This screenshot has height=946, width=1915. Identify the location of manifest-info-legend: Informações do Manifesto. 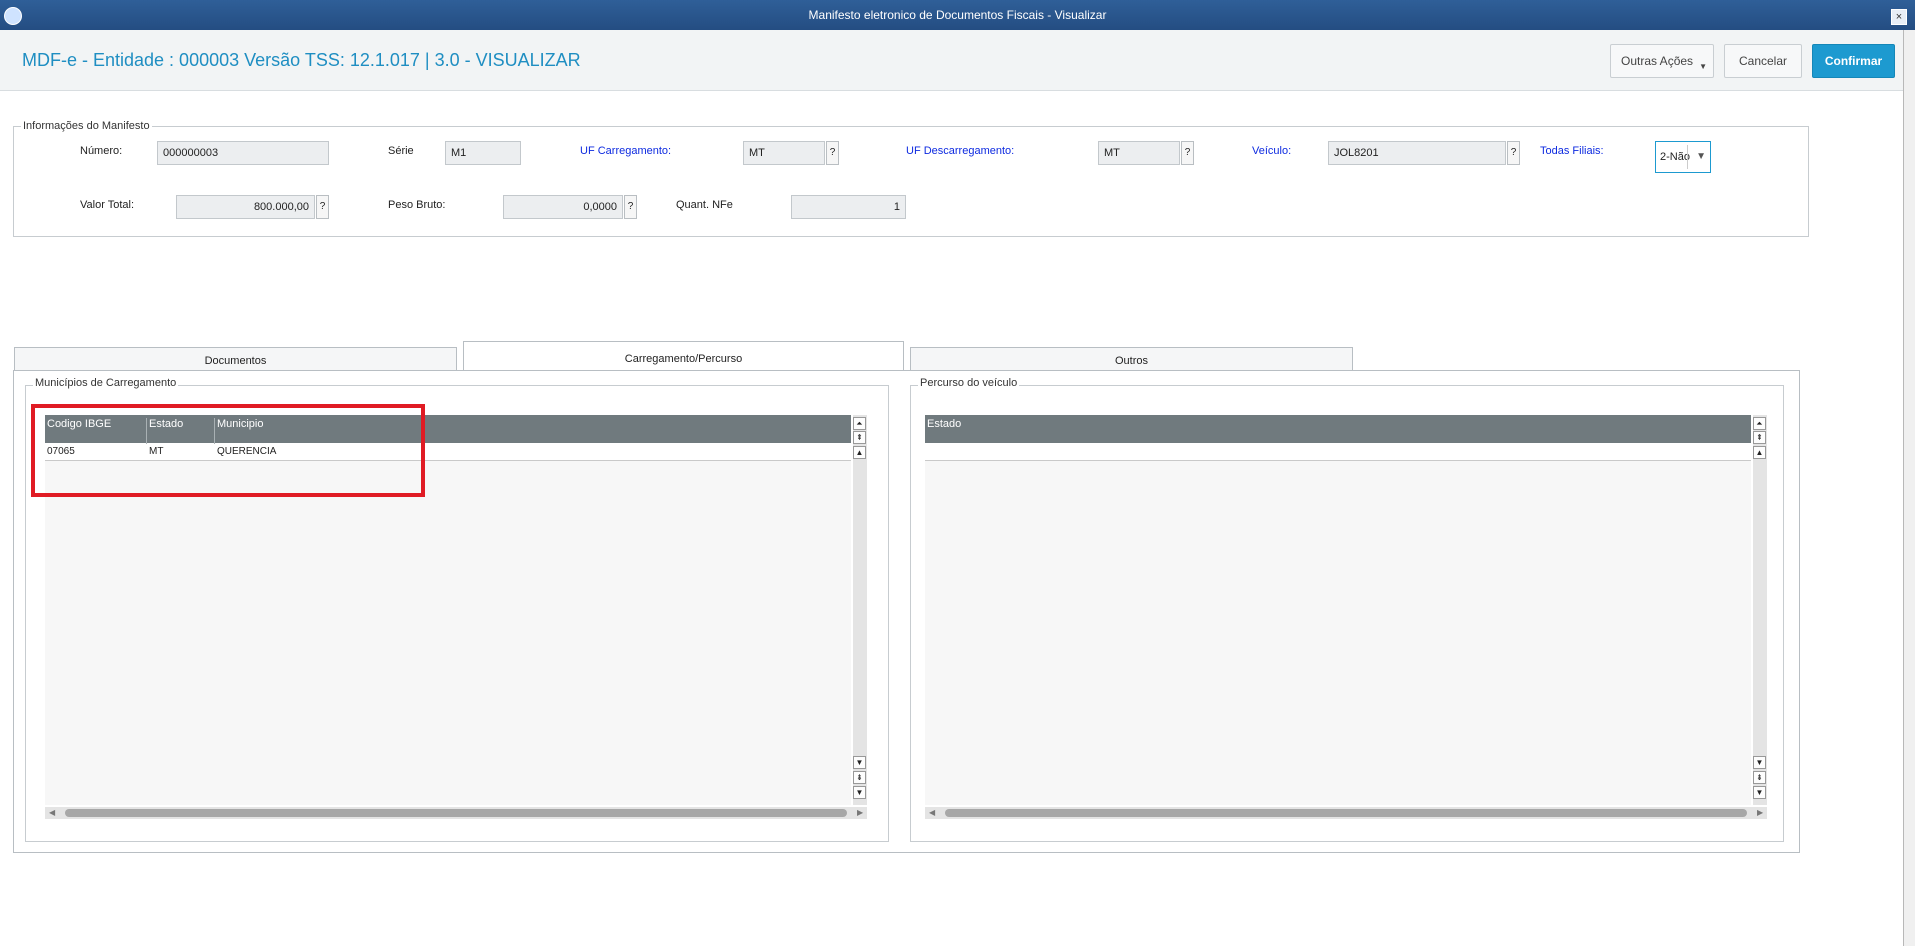
(86, 126).